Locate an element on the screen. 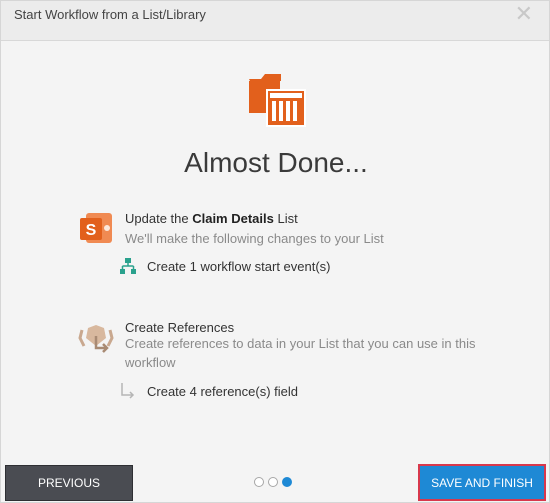 This screenshot has height=503, width=550. step-action: Create 4 reference(s) field is located at coordinates (223, 391).